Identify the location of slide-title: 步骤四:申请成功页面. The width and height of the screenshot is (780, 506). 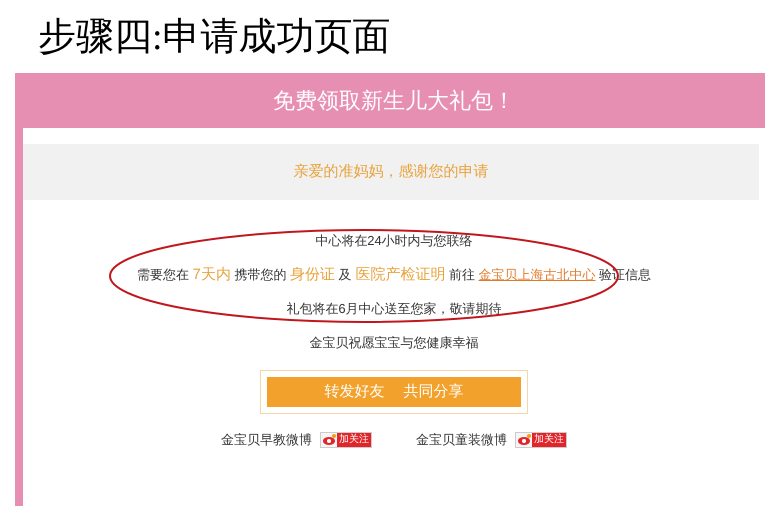
(214, 37).